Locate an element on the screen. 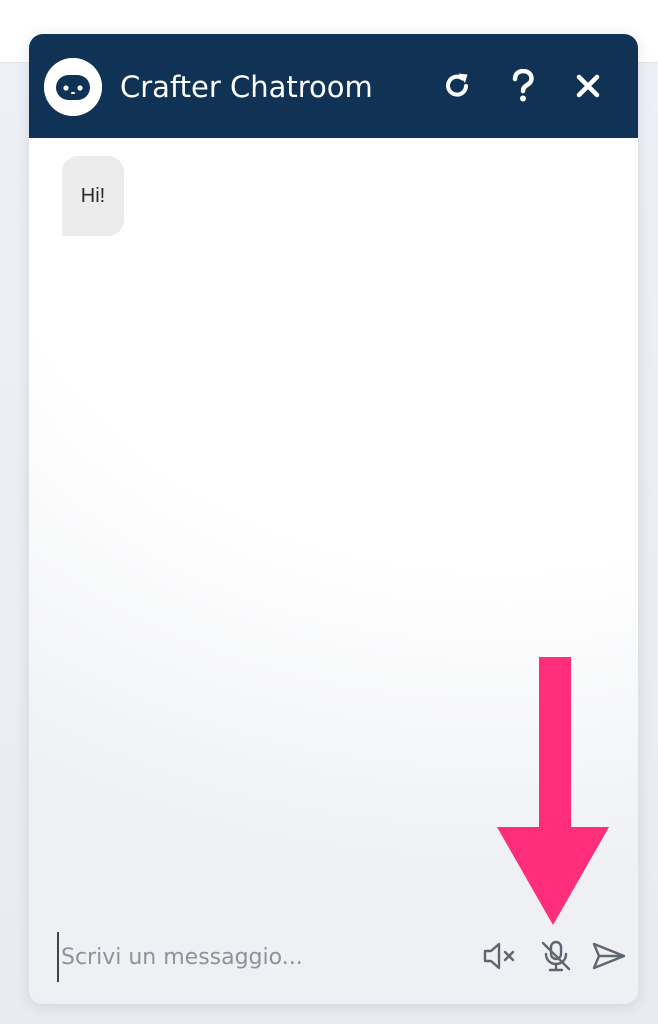 The image size is (658, 1024). help-button is located at coordinates (523, 86).